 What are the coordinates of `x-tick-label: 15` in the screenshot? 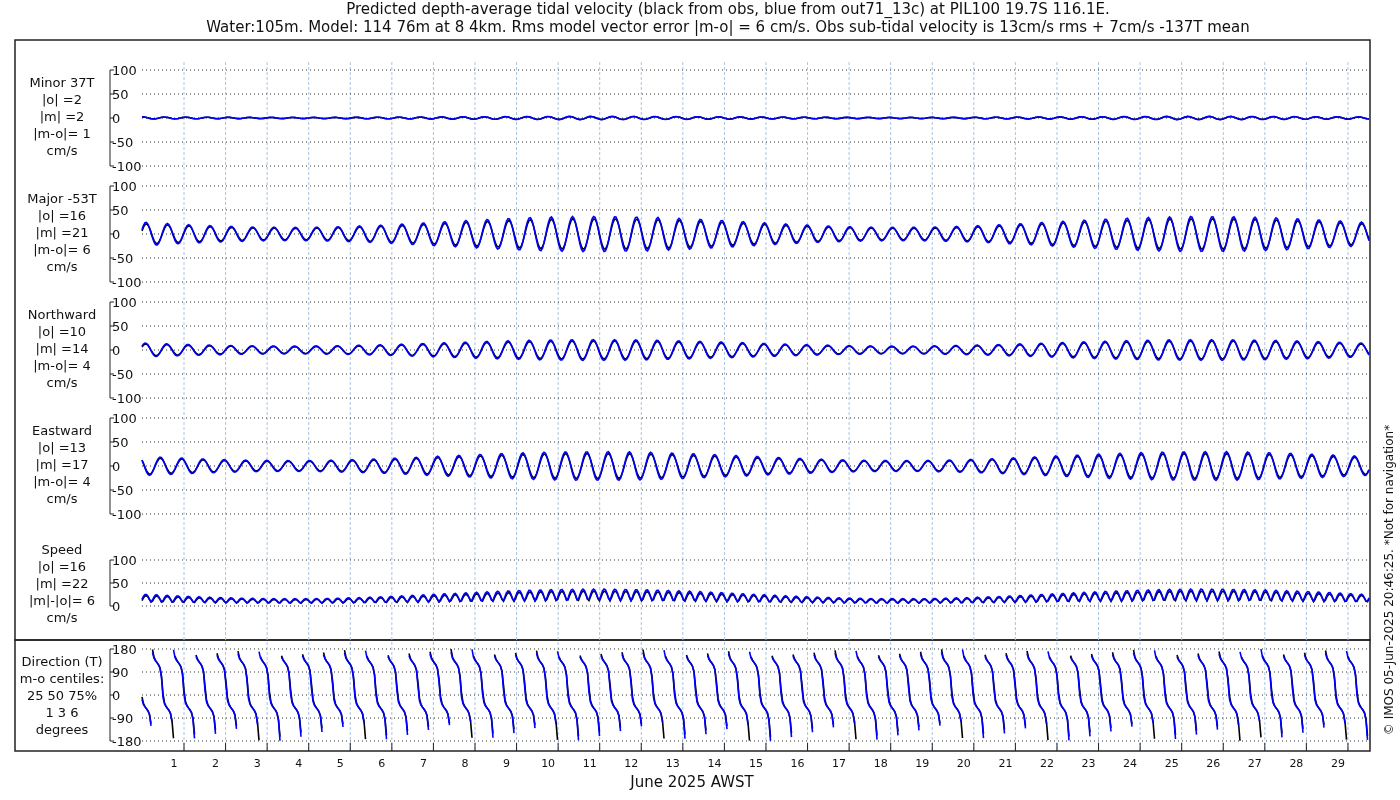 It's located at (756, 763).